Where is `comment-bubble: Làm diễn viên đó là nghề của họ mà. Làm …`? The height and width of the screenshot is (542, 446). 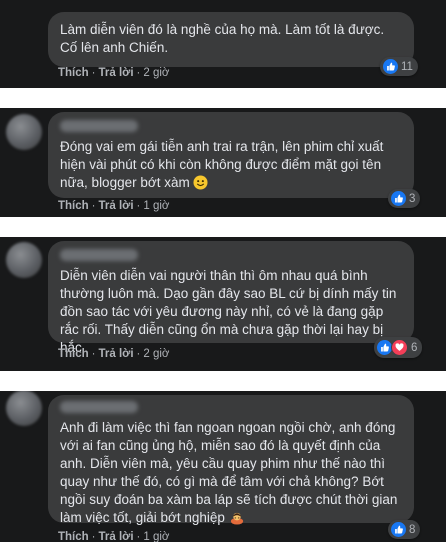
comment-bubble: Làm diễn viên đó là nghề của họ mà. Làm … is located at coordinates (231, 39).